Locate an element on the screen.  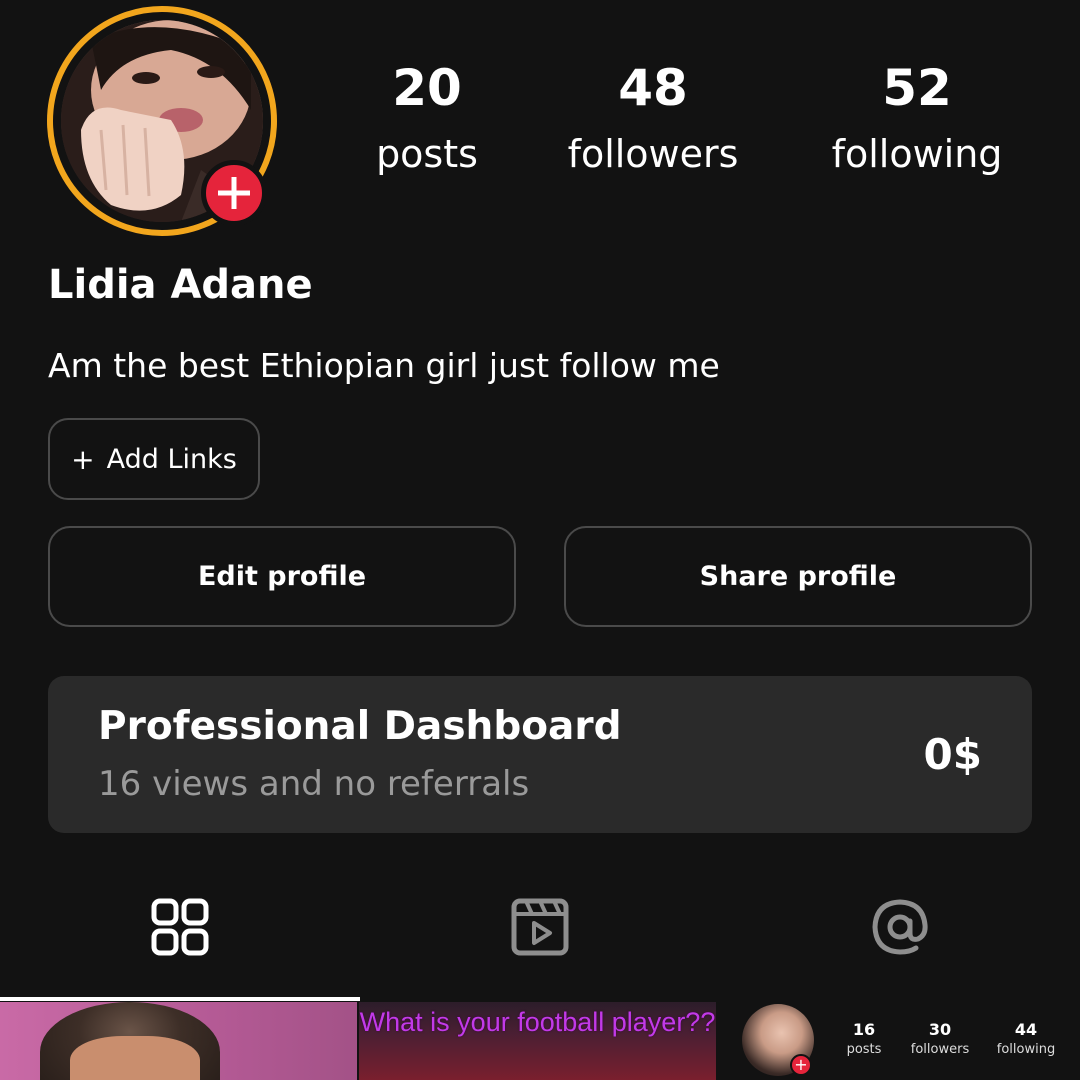
edit-profile-button: Edit profile is located at coordinates (282, 576).